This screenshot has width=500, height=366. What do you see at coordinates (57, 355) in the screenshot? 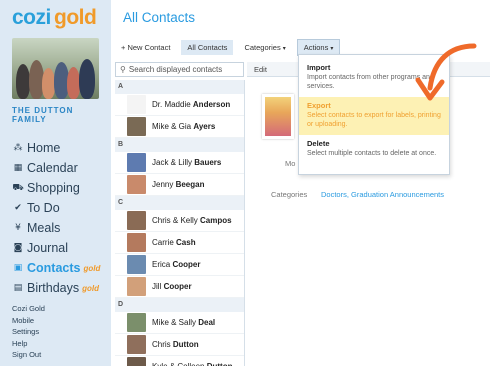
I see `footer-link-sign-out: Sign Out` at bounding box center [57, 355].